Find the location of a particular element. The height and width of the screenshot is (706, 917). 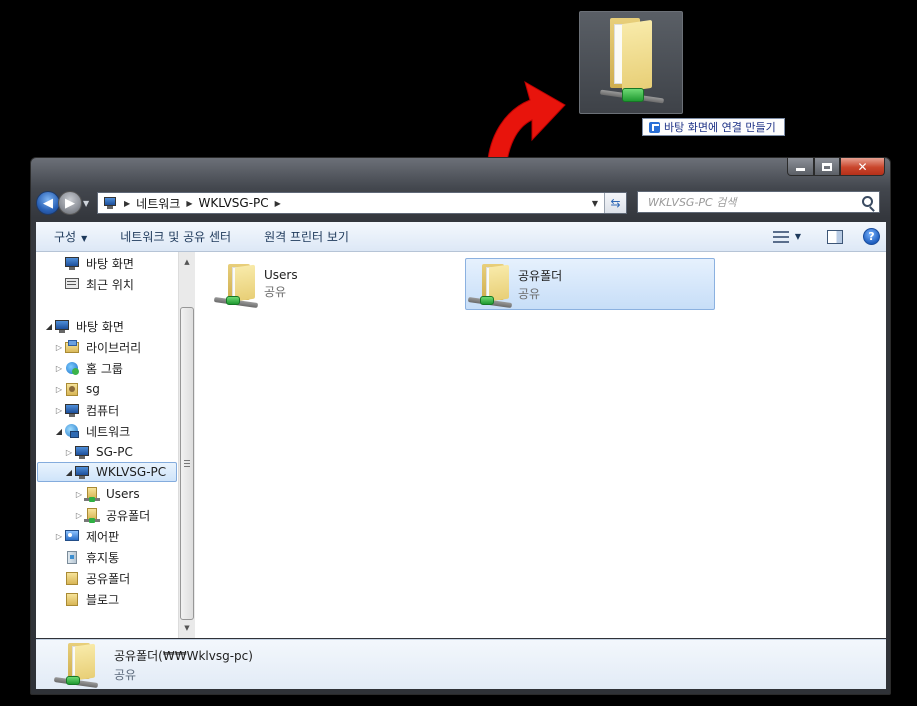

nav-label: 컴퓨터 is located at coordinates (103, 410).